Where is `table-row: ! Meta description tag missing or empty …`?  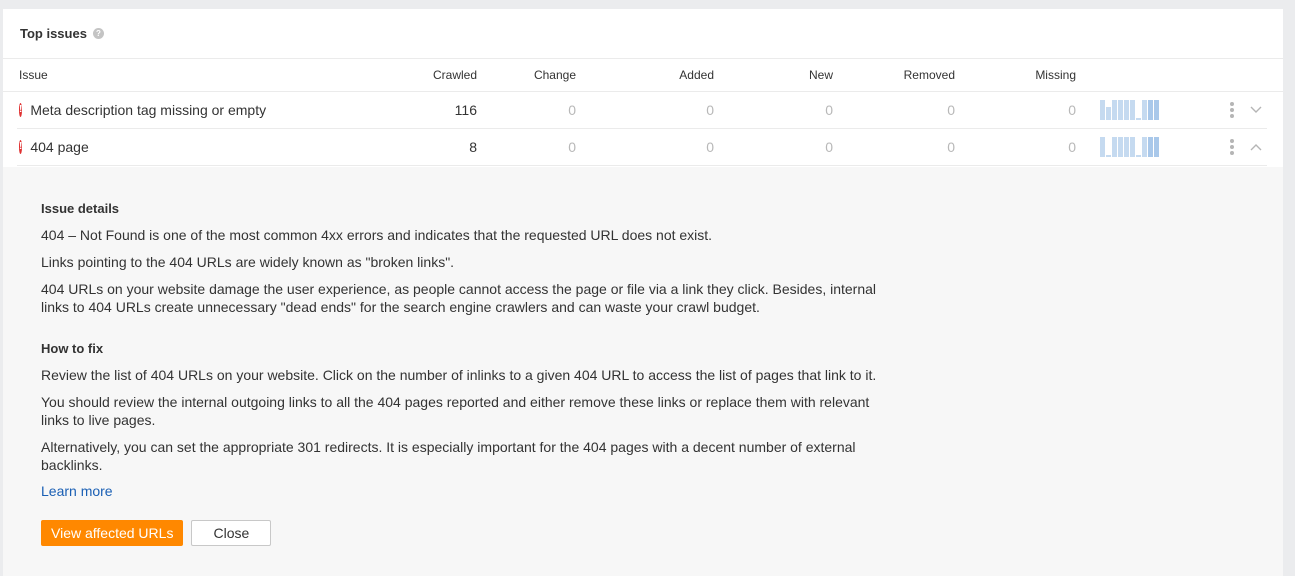 table-row: ! Meta description tag missing or empty … is located at coordinates (642, 110).